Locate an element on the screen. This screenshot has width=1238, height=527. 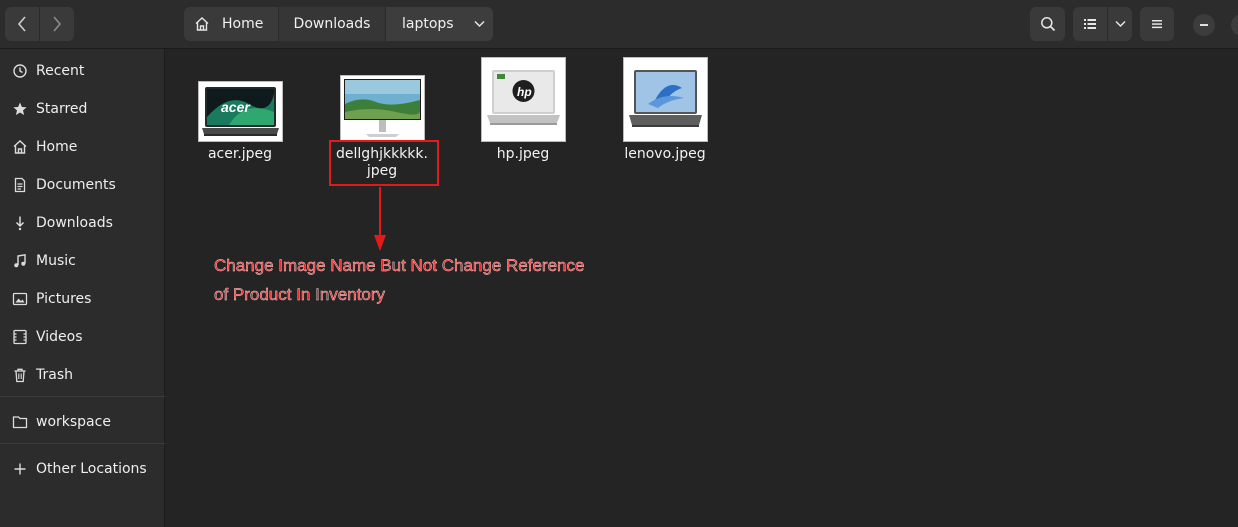
chevron-left-icon is located at coordinates (21, 24).